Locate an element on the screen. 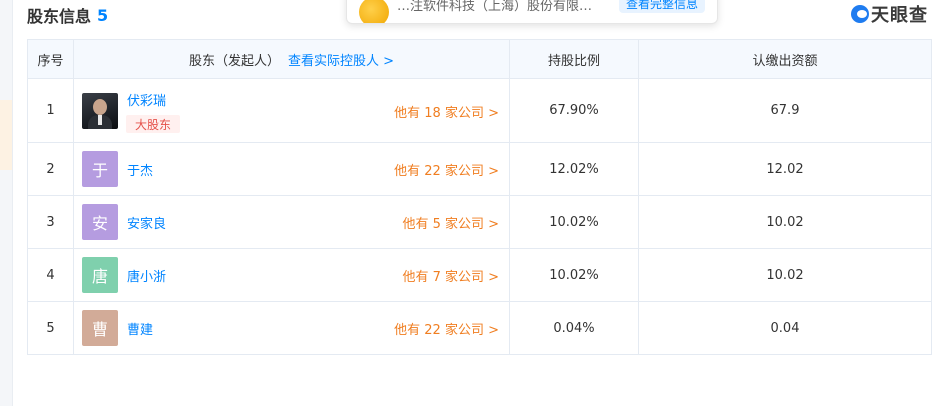 The width and height of the screenshot is (936, 406). table-header-row: 序号 股东（发起人） 查看实际控股人 > 持股比例 认缴出资额 is located at coordinates (479, 59).